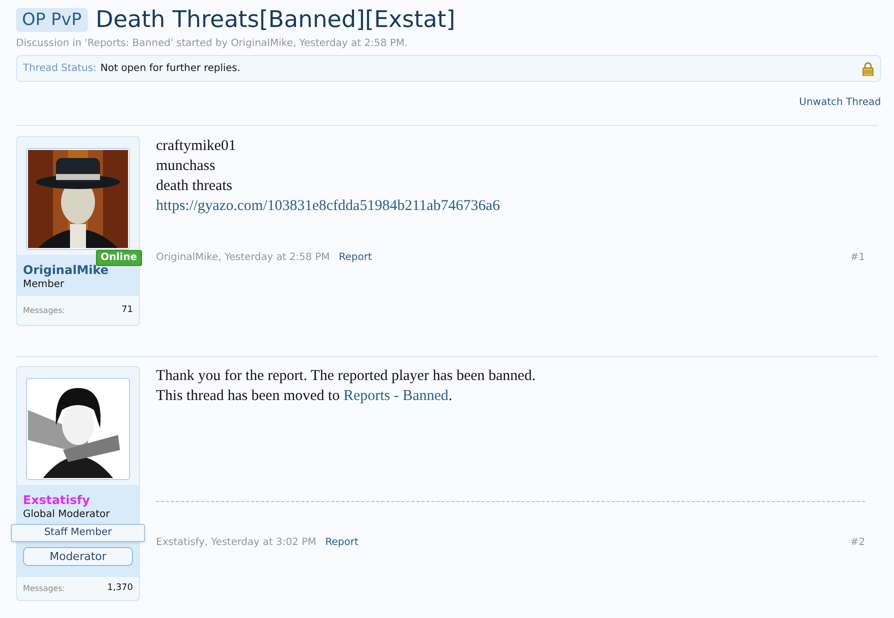 This screenshot has height=618, width=894. I want to click on post-text-line: munchass, so click(186, 166).